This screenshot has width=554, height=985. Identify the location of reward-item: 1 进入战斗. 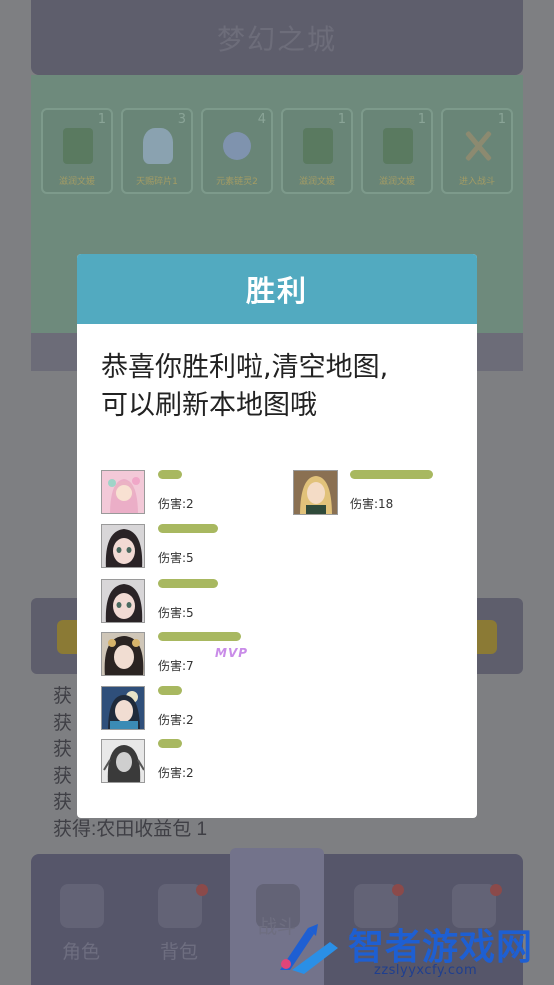
(477, 151).